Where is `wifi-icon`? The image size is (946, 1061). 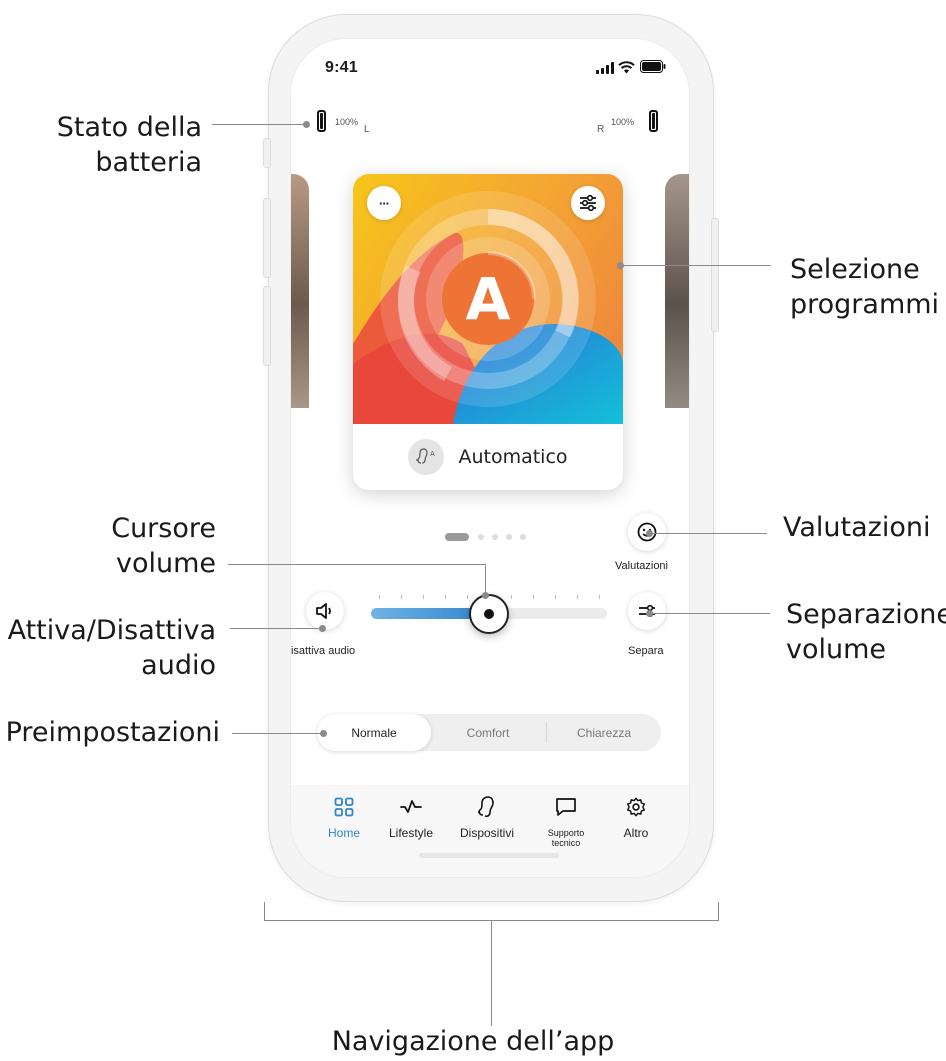
wifi-icon is located at coordinates (626, 67).